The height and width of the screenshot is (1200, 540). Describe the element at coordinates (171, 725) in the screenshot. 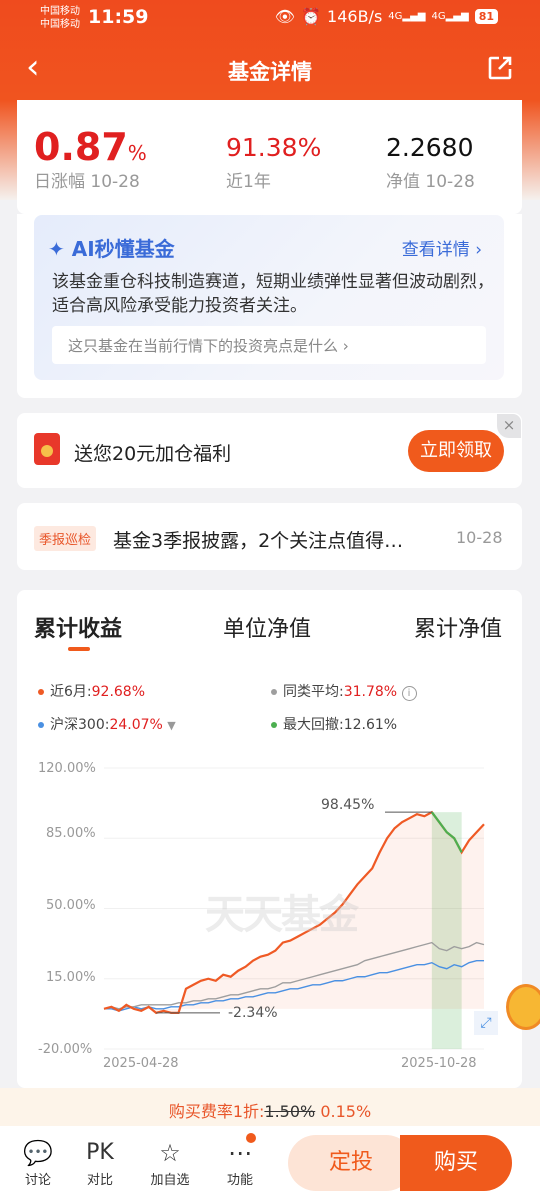

I see `dropdown-icon: ▼` at that location.